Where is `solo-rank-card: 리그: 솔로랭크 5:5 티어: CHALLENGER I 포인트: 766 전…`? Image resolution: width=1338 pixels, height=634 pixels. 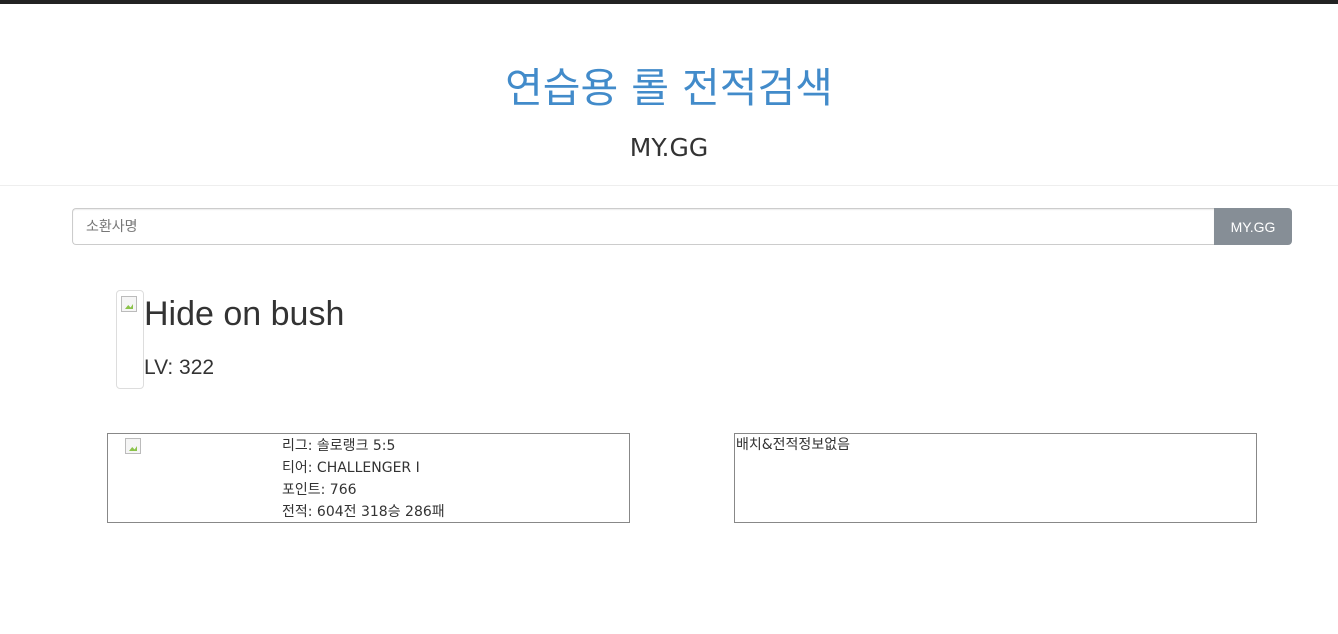 solo-rank-card: 리그: 솔로랭크 5:5 티어: CHALLENGER I 포인트: 766 전… is located at coordinates (368, 478).